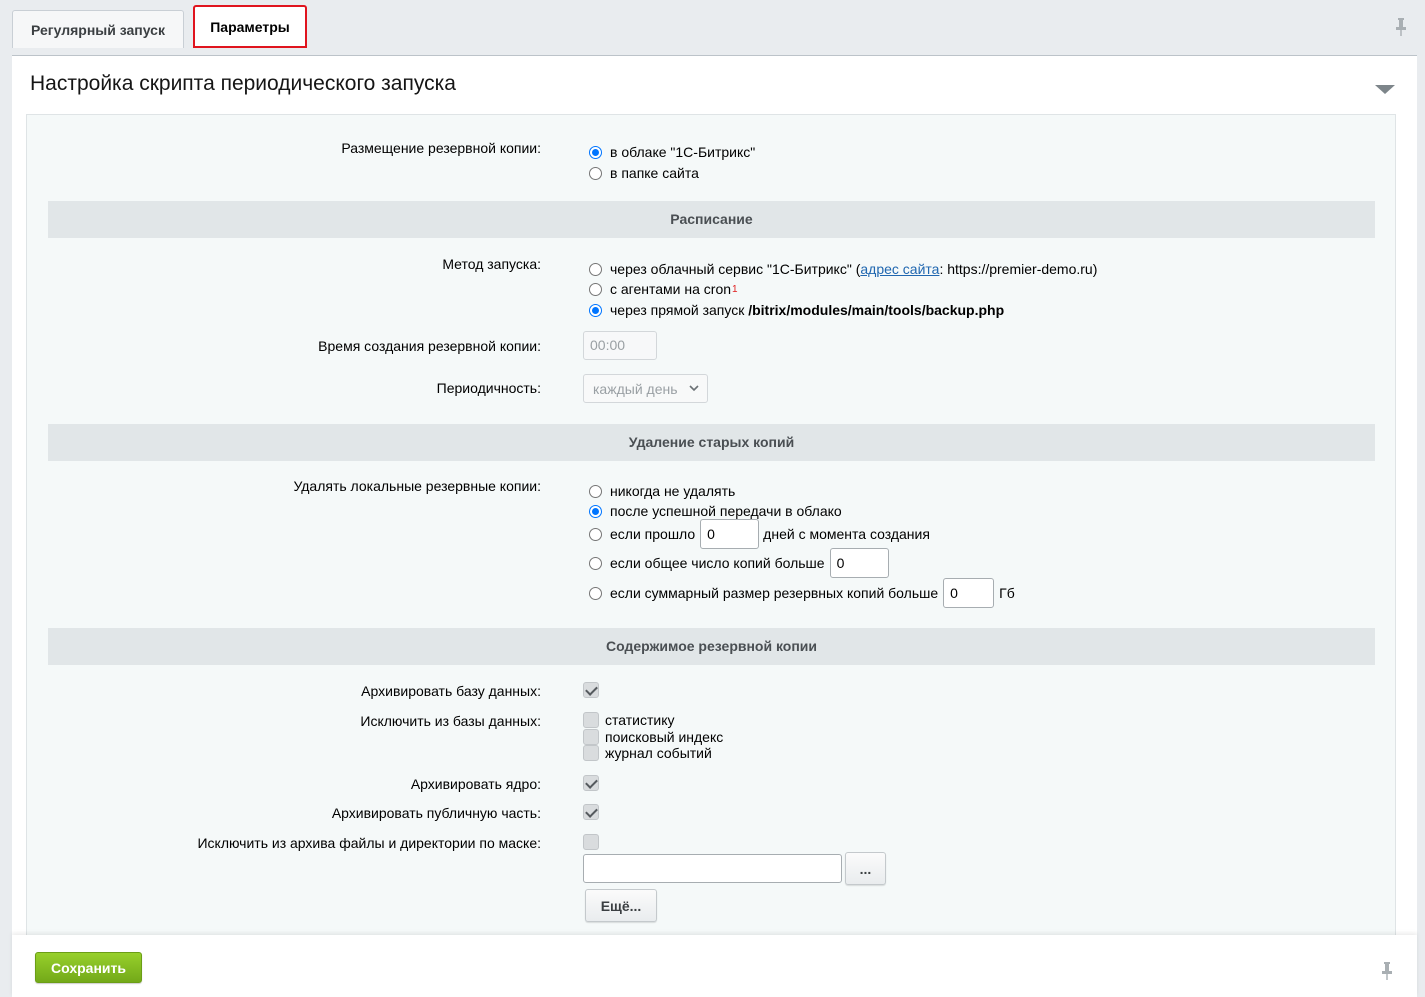 This screenshot has height=997, width=1425. Describe the element at coordinates (595, 269) in the screenshot. I see `method-cloud-radio` at that location.